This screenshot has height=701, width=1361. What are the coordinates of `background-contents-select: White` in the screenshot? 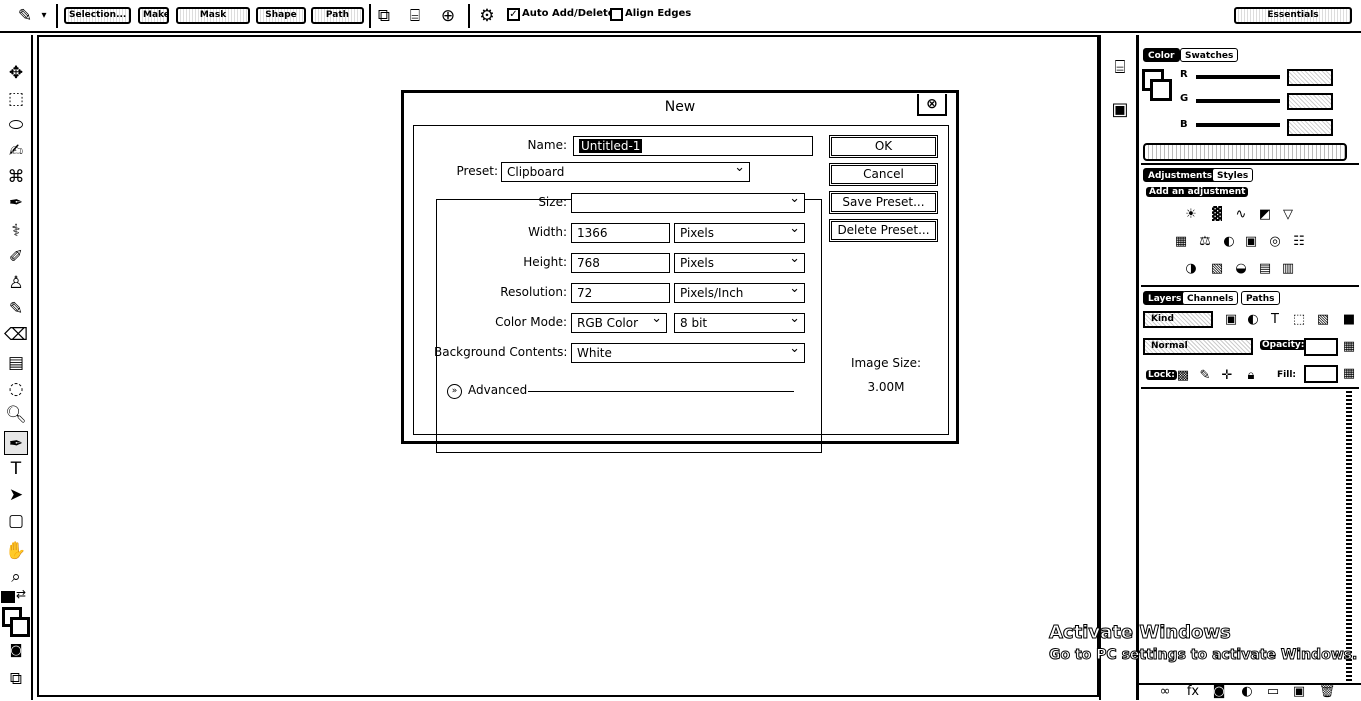 It's located at (688, 353).